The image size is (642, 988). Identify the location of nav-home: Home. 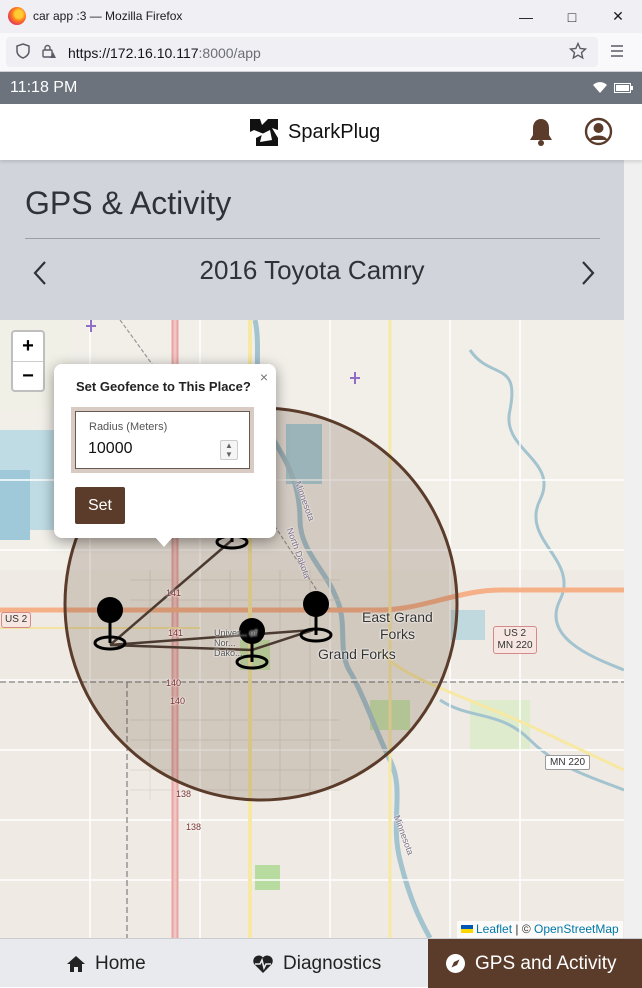
(106, 963).